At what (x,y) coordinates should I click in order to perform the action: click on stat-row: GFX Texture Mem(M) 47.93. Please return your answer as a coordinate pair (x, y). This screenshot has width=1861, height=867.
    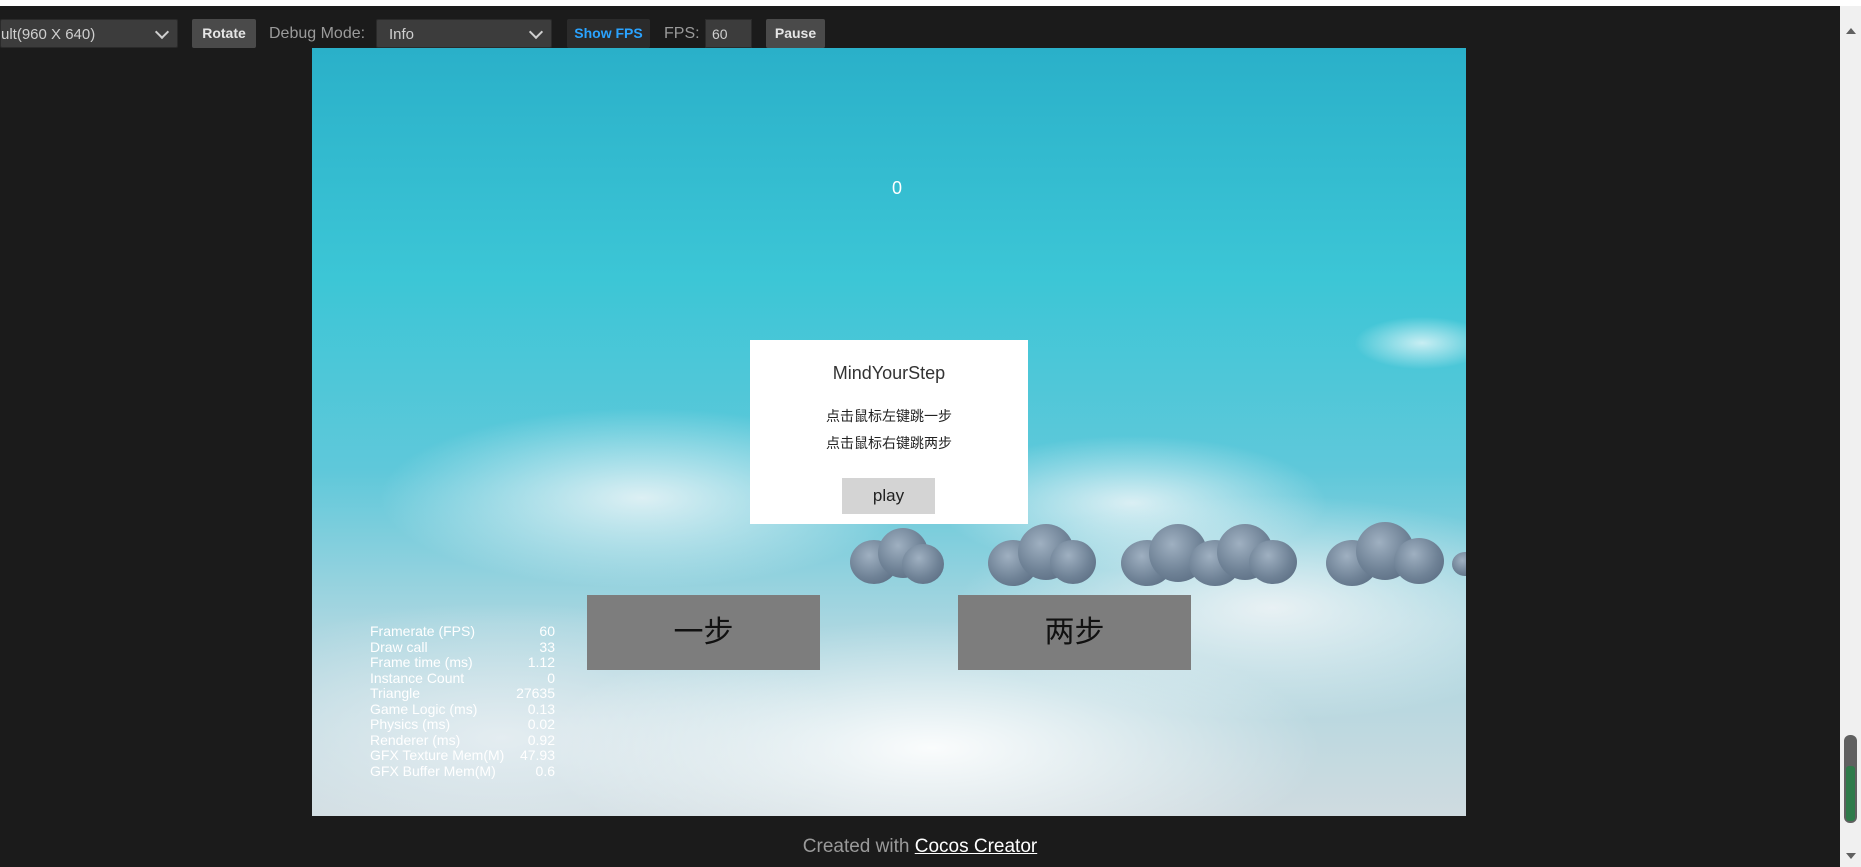
    Looking at the image, I should click on (520, 755).